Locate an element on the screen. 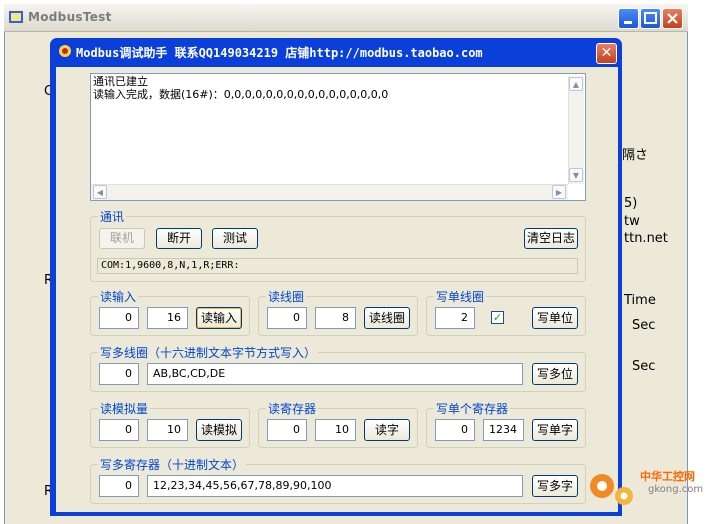  main-close-button is located at coordinates (672, 18).